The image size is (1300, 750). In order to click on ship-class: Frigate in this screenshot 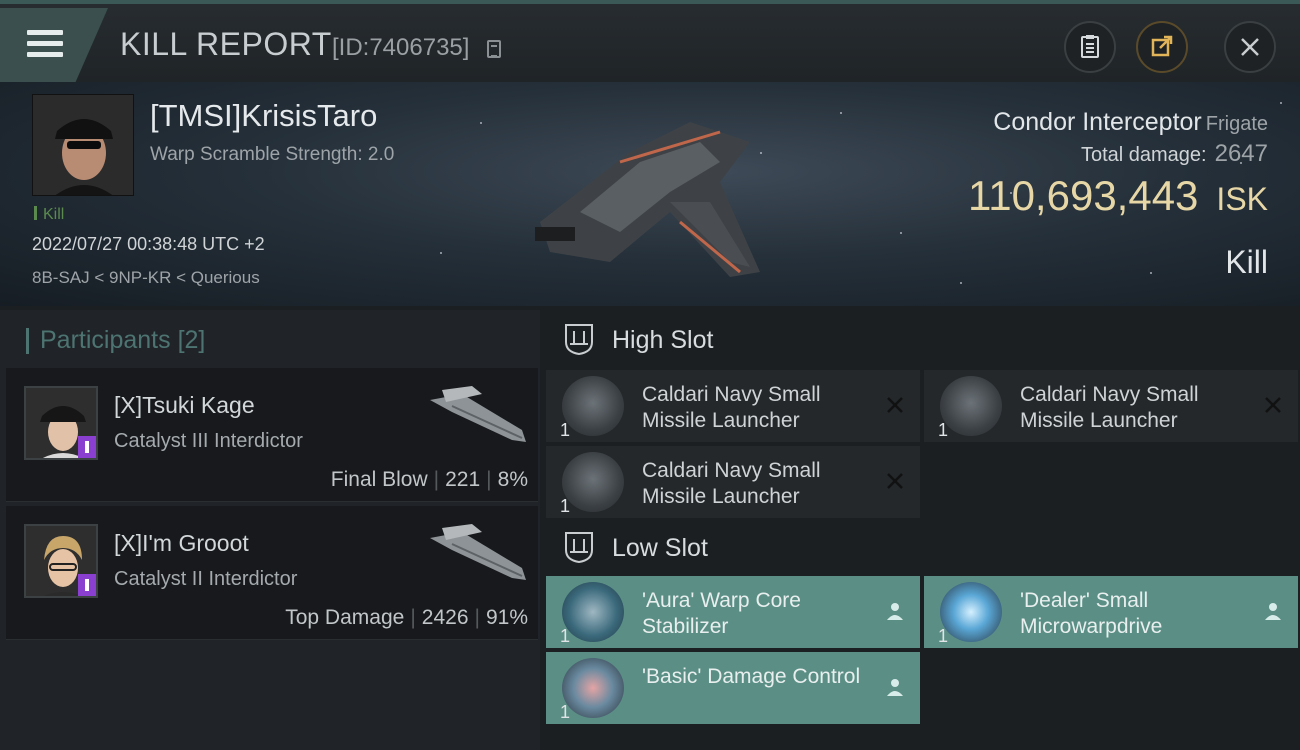, I will do `click(1236, 124)`.